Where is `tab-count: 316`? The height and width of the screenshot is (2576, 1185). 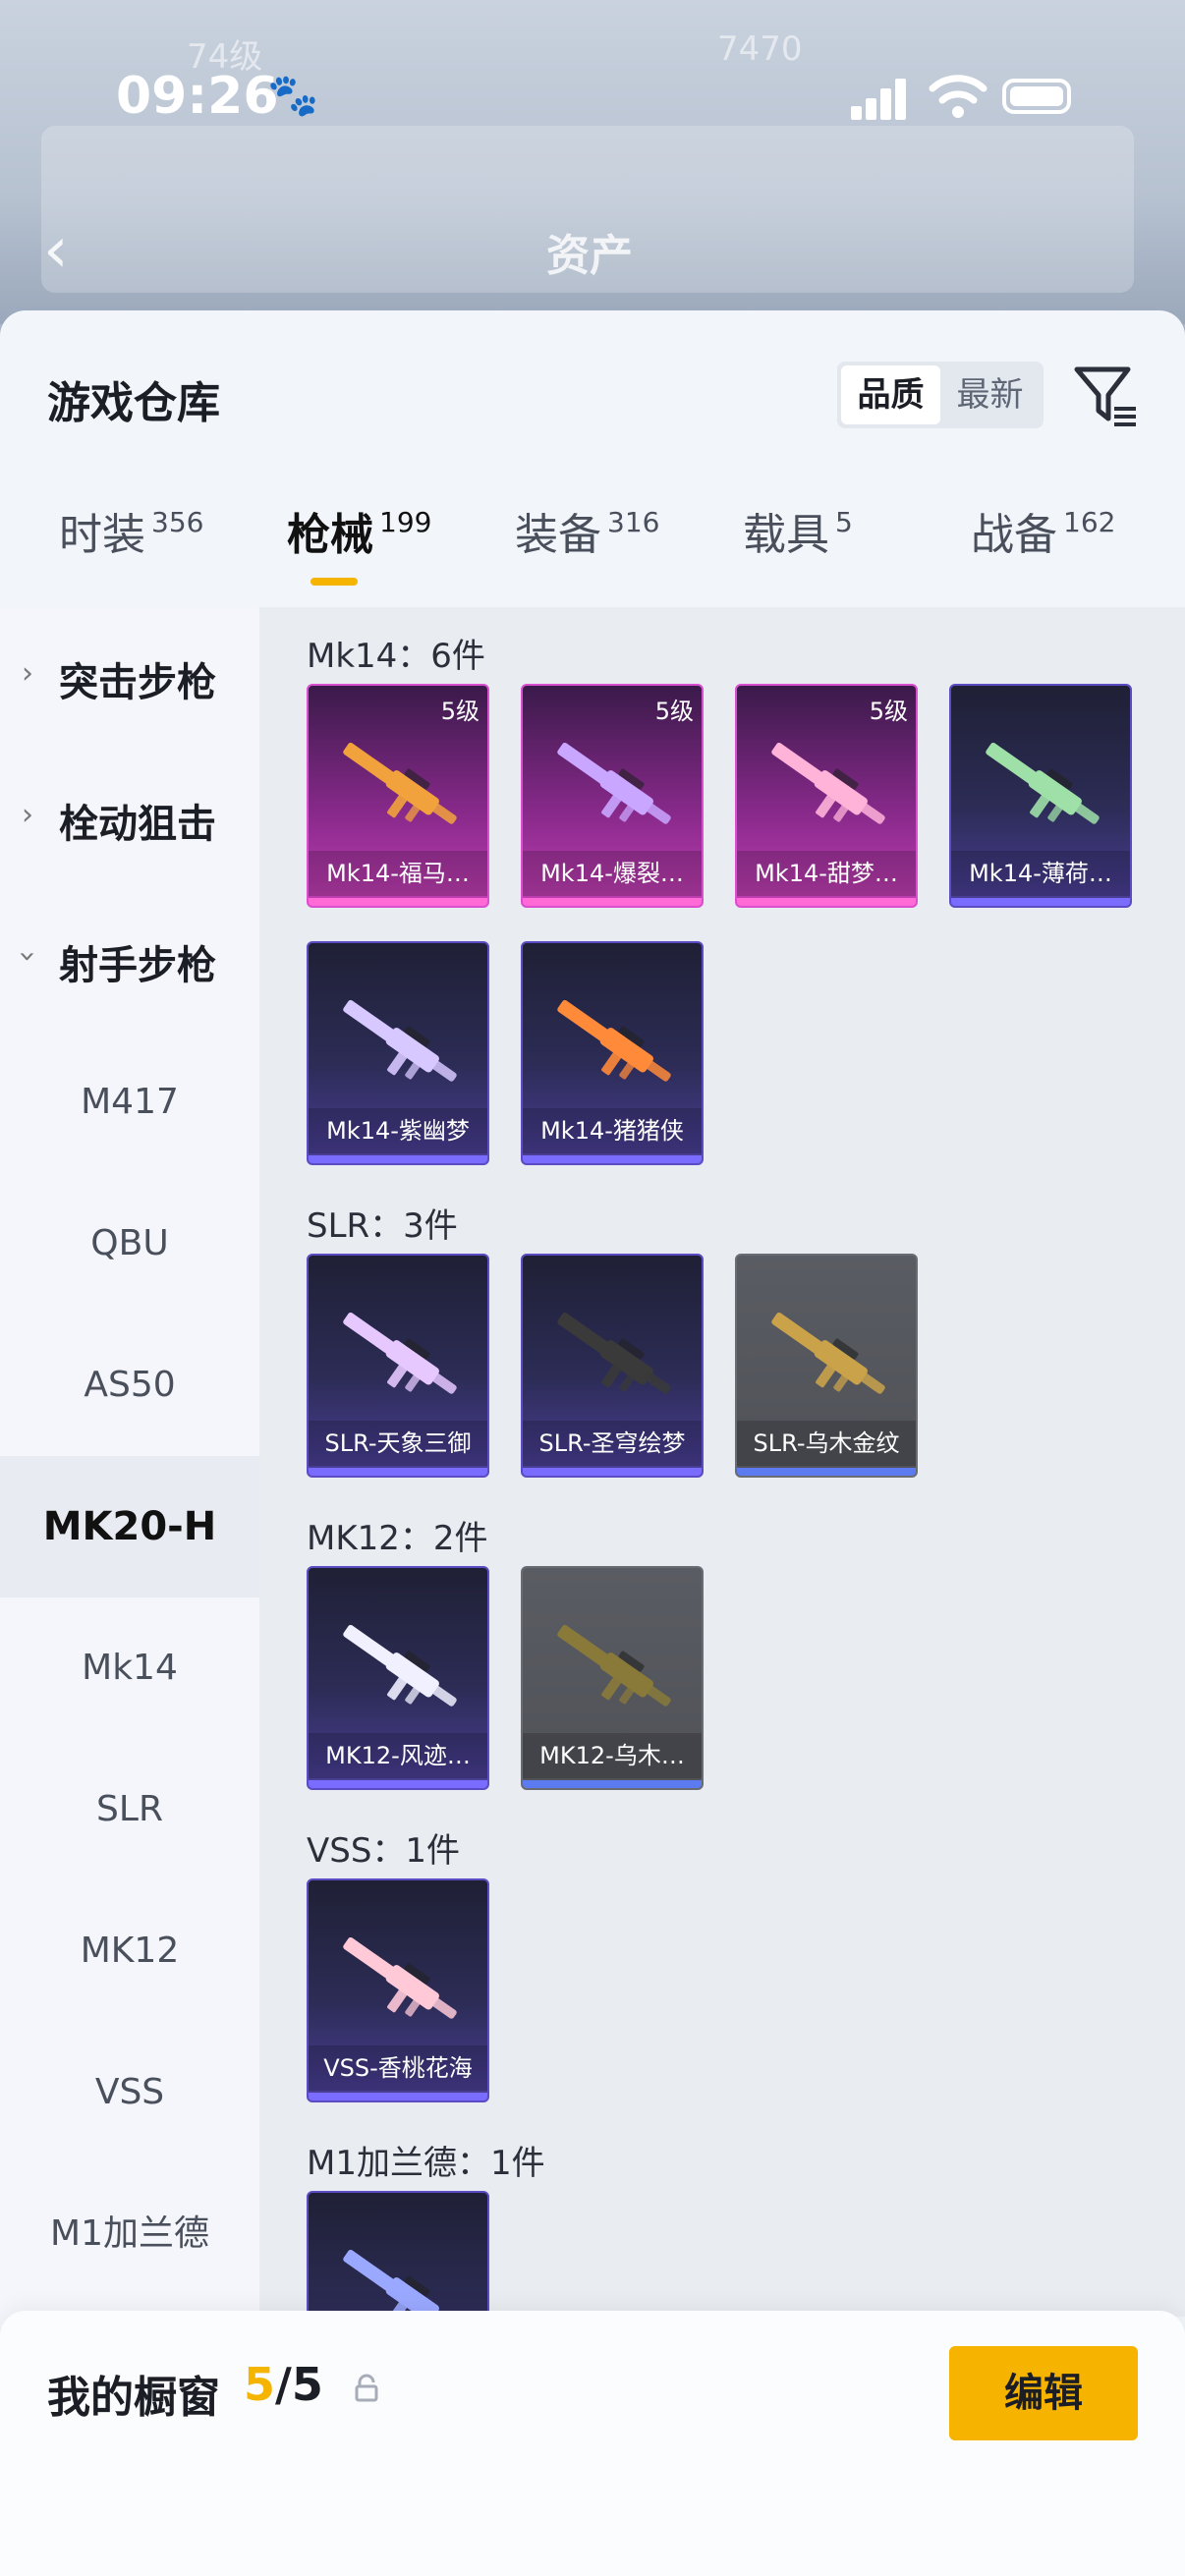 tab-count: 316 is located at coordinates (633, 522).